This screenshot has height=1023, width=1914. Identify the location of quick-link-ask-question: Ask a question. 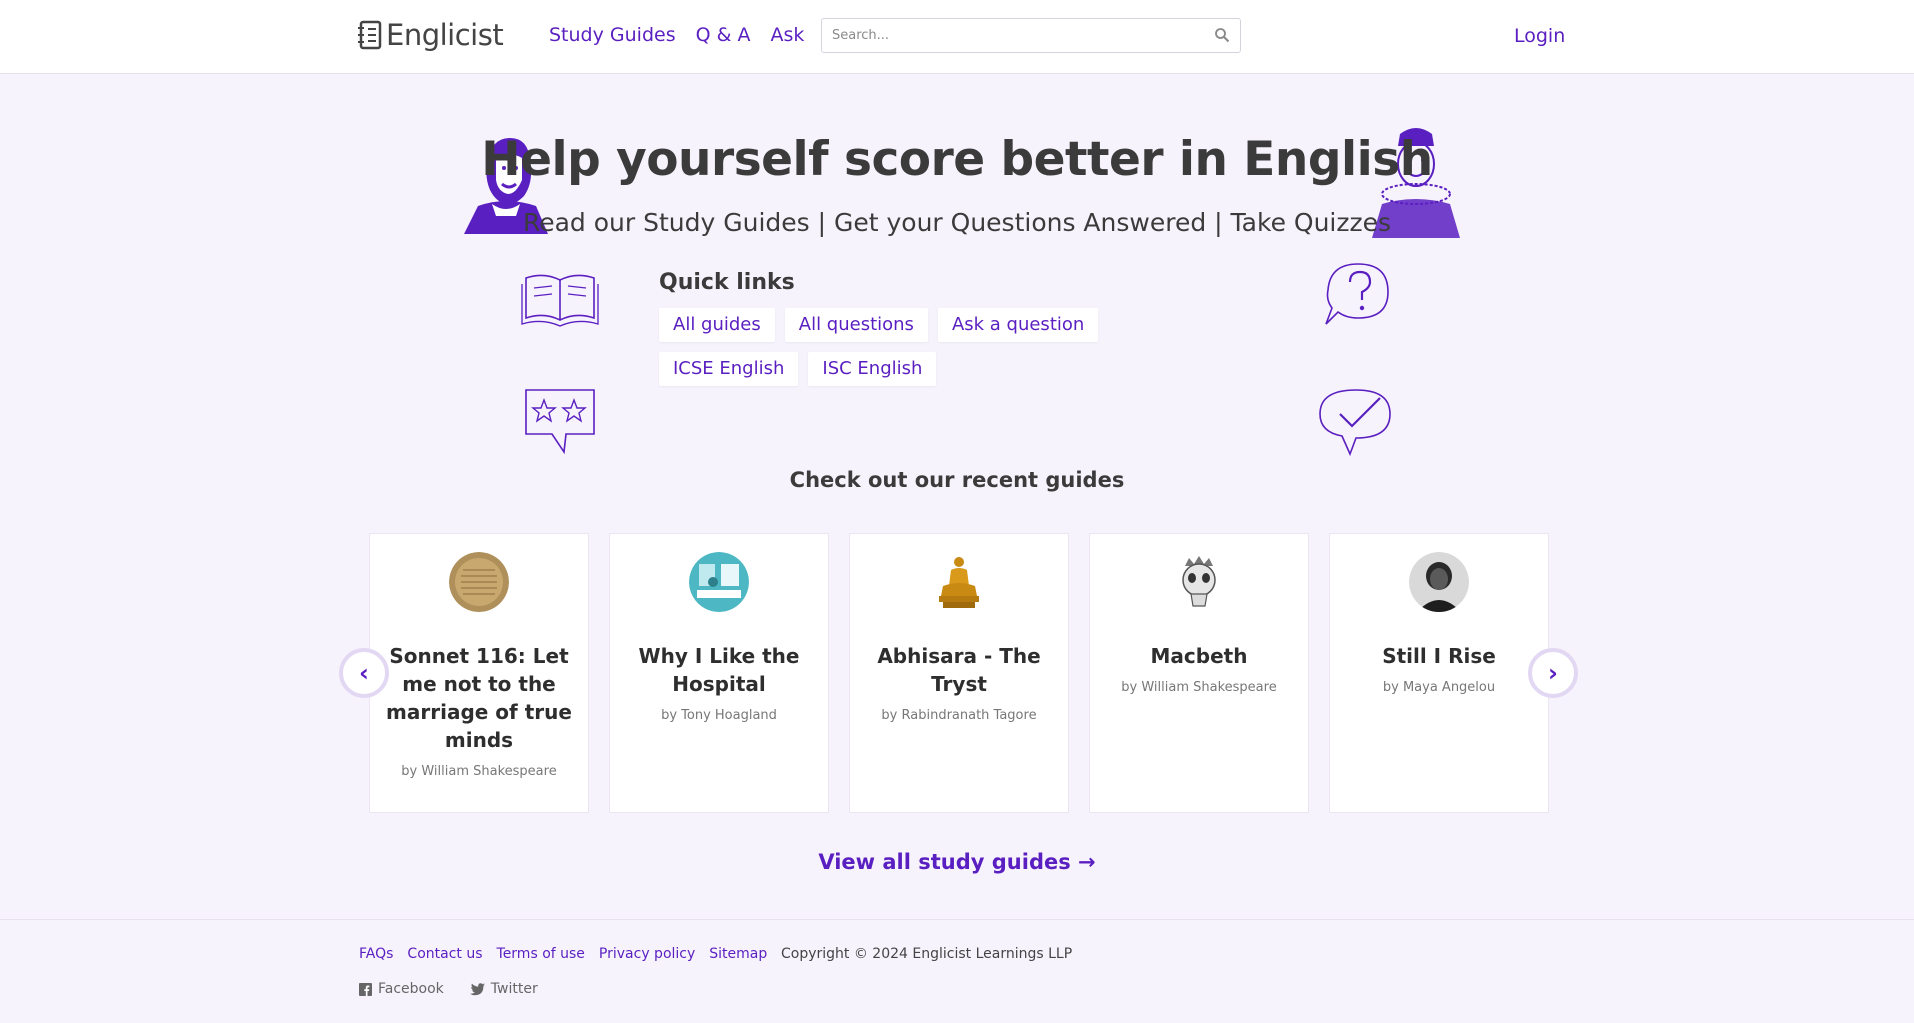
(1018, 325).